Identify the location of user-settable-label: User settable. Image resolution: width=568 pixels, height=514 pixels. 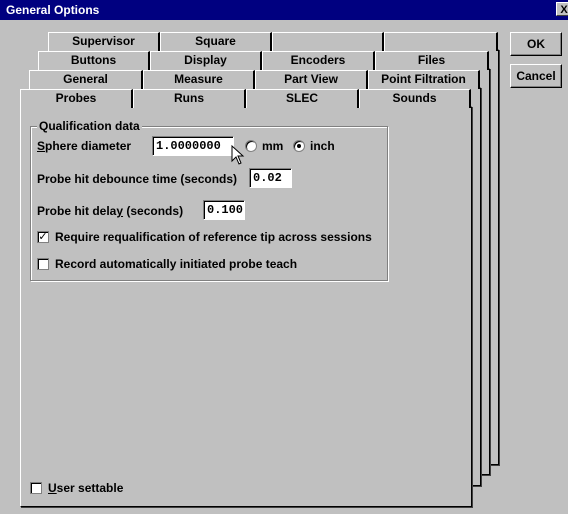
(85, 488).